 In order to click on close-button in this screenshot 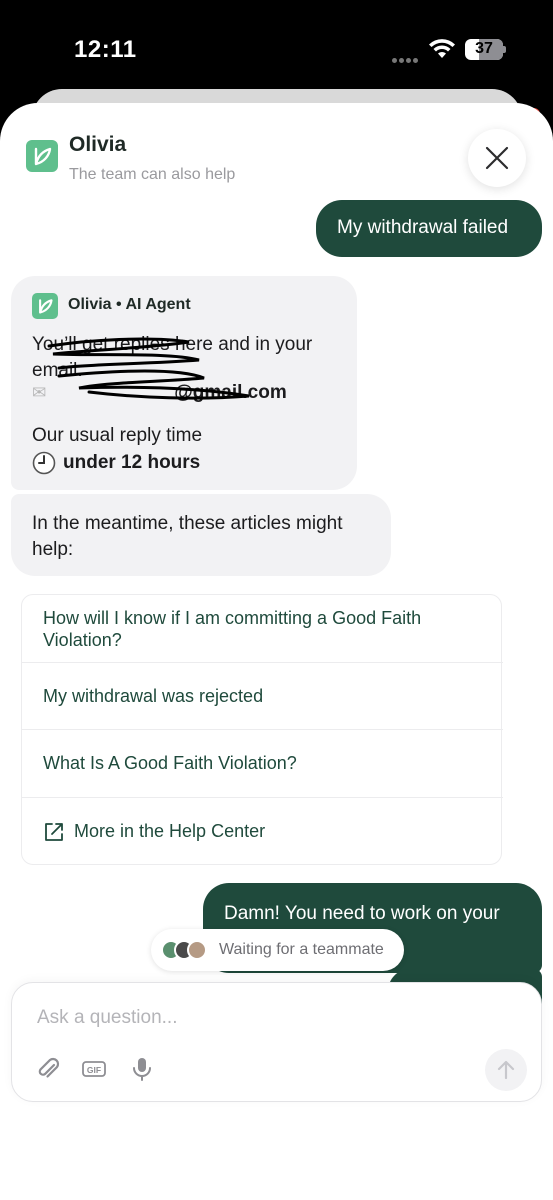, I will do `click(497, 158)`.